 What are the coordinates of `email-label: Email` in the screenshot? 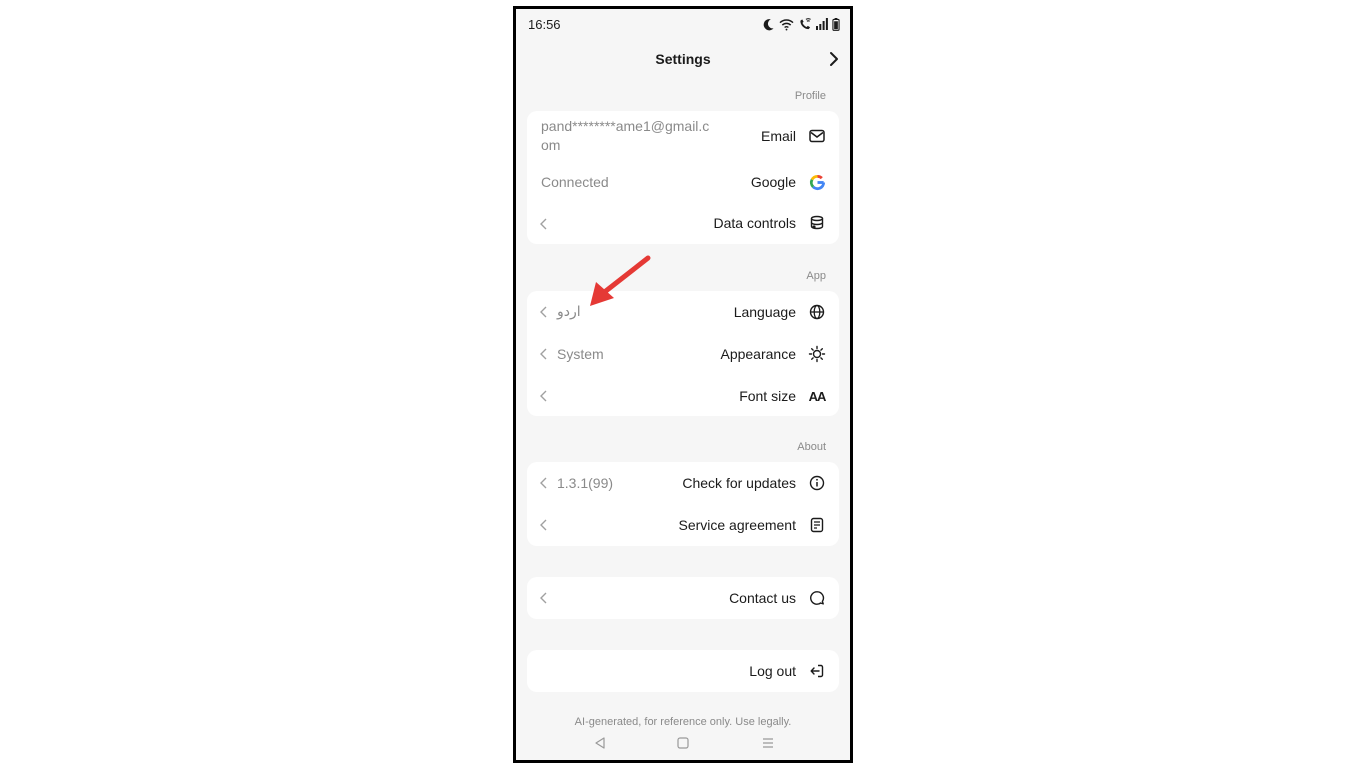 It's located at (778, 136).